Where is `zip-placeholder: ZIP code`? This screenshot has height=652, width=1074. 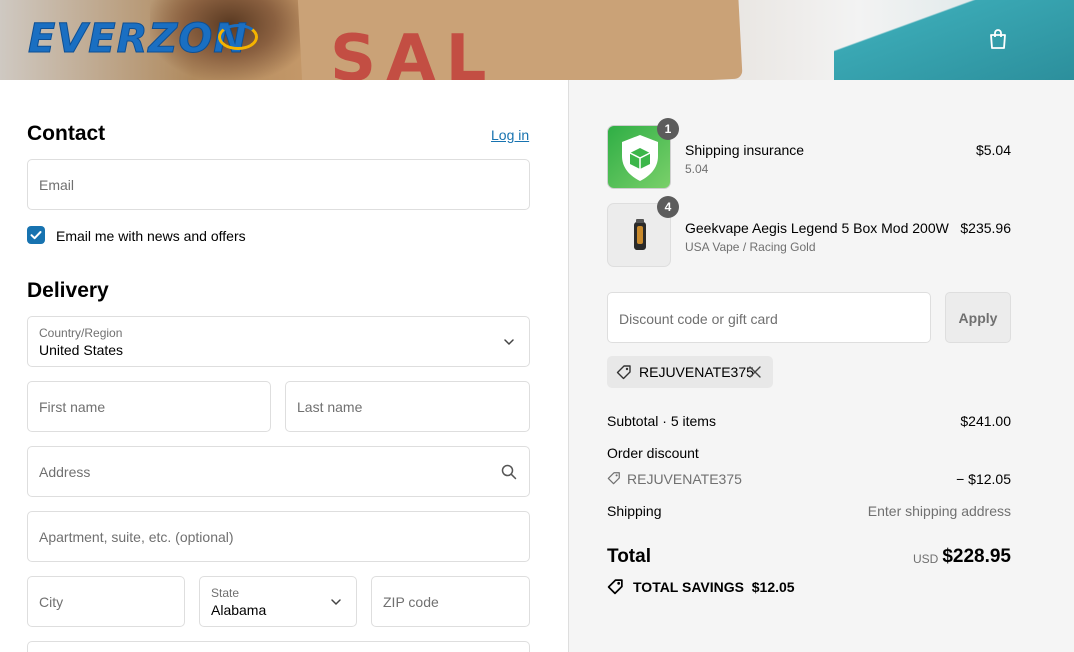
zip-placeholder: ZIP code is located at coordinates (411, 602).